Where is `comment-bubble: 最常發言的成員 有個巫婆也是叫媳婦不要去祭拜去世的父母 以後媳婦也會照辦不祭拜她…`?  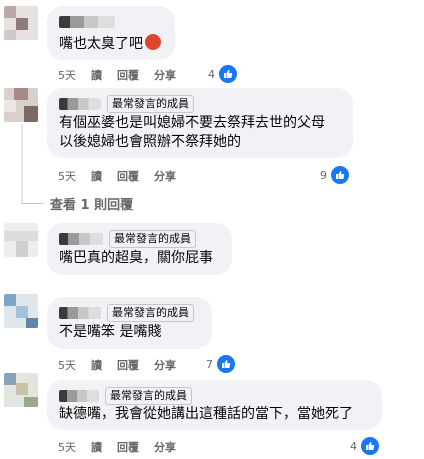
comment-bubble: 最常發言的成員 有個巫婆也是叫媳婦不要去祭拜去世的父母 以後媳婦也會照辦不祭拜她… is located at coordinates (200, 123).